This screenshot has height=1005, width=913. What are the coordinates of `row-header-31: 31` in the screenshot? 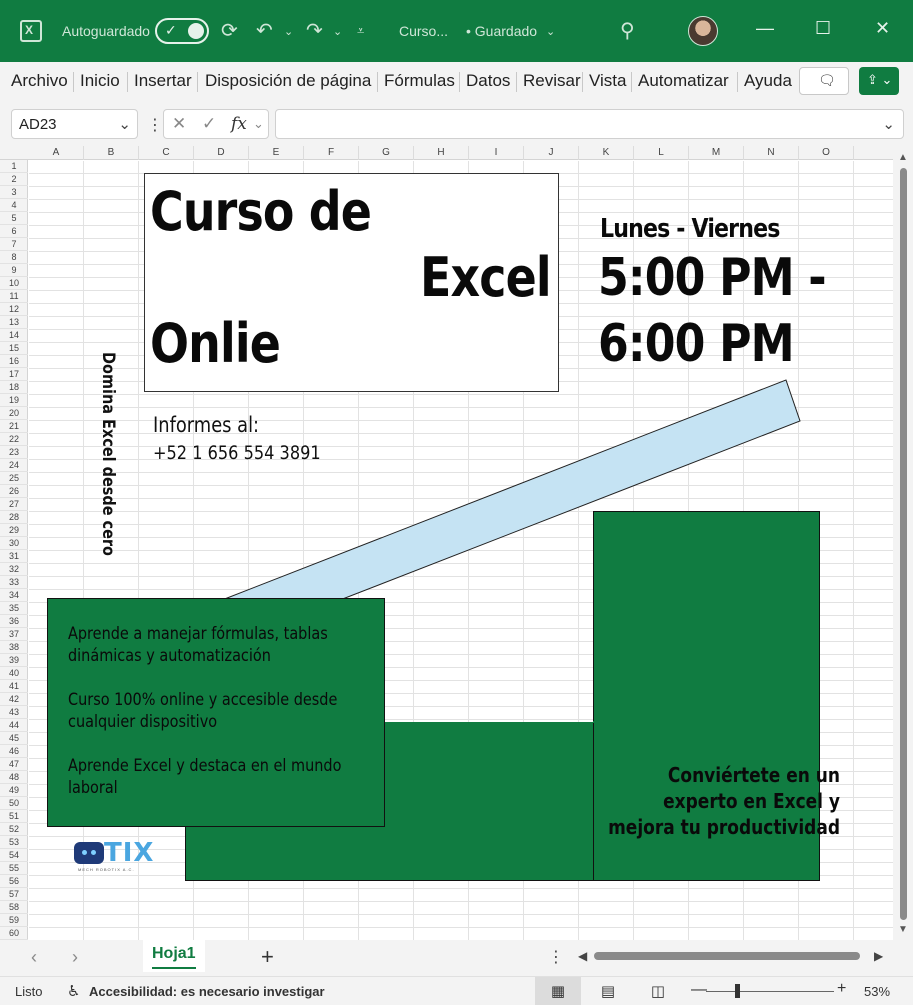 It's located at (14, 556).